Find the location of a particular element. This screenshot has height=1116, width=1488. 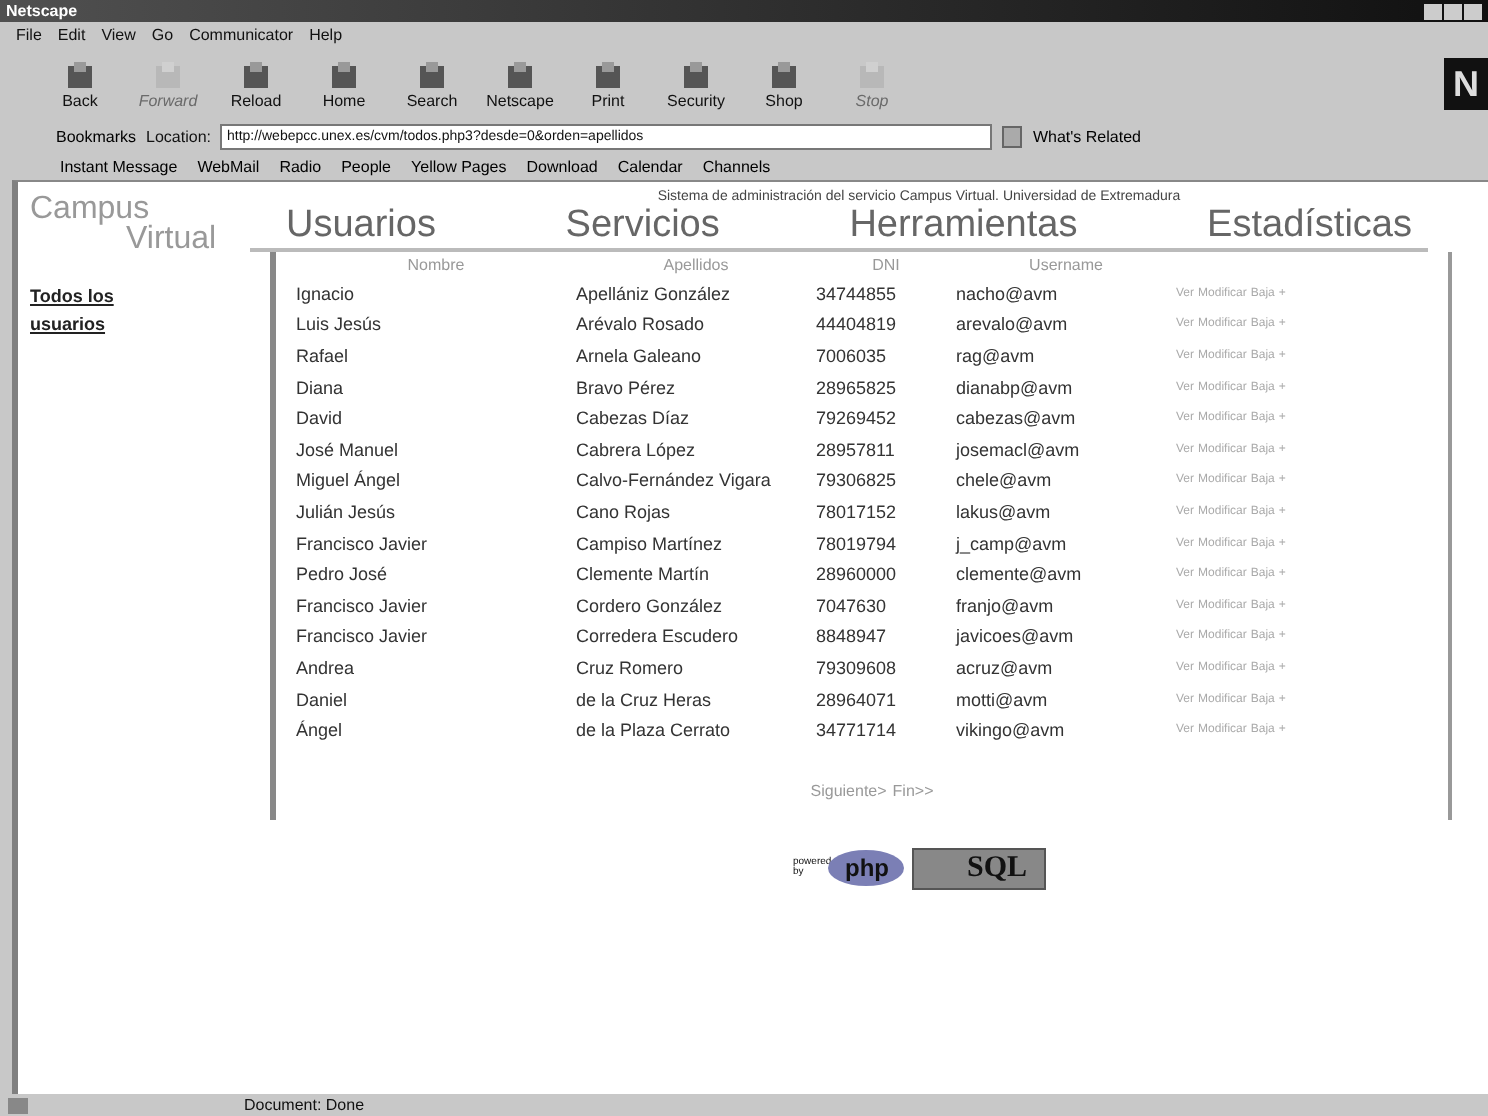

table-cell: Calvo-Fernández Vigara is located at coordinates (696, 481).